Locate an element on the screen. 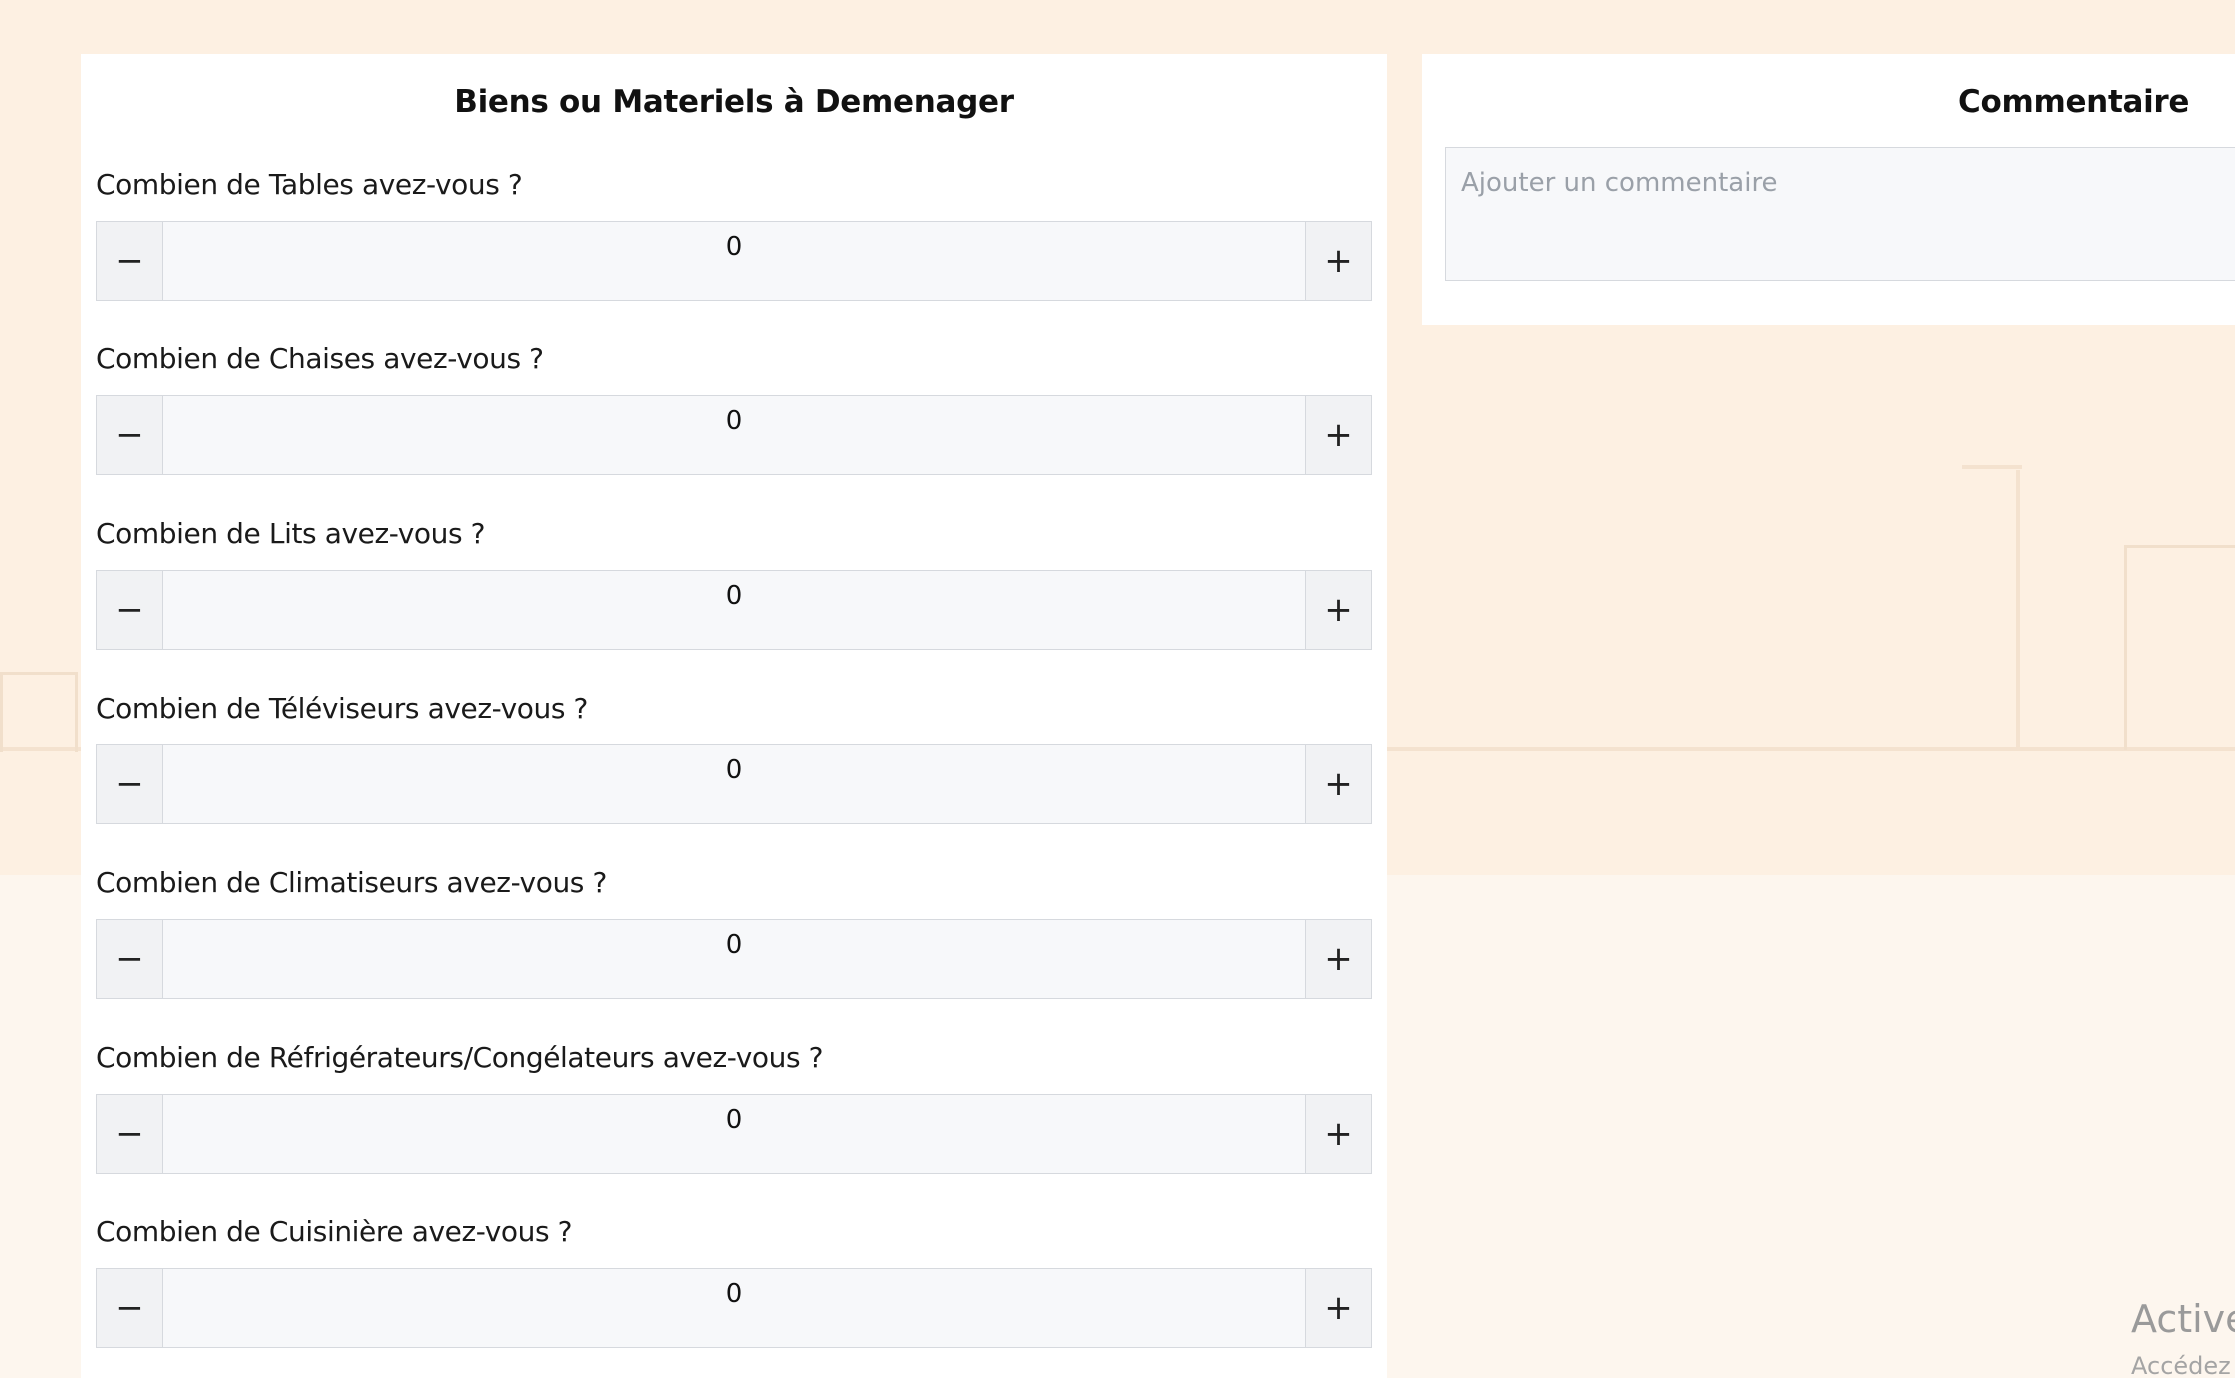 The width and height of the screenshot is (2235, 1378). question-tables: Combien de Tables avez-vous ? is located at coordinates (309, 184).